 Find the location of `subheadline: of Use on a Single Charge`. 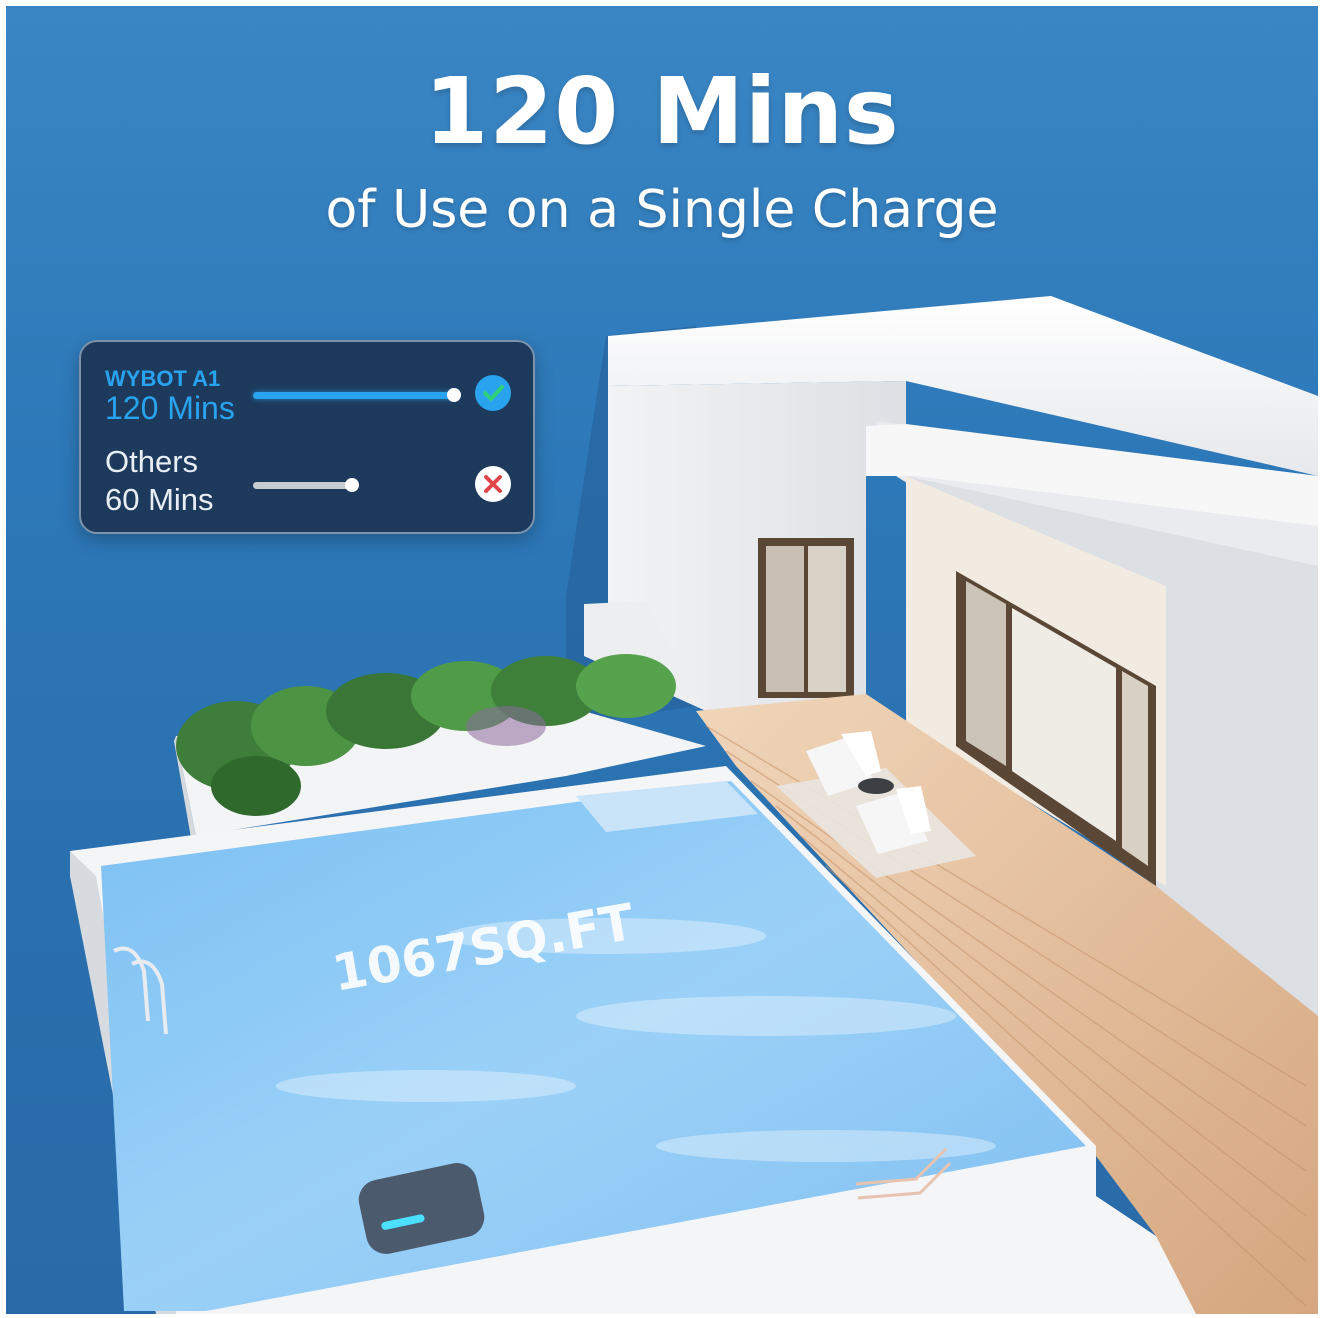

subheadline: of Use on a Single Charge is located at coordinates (662, 210).